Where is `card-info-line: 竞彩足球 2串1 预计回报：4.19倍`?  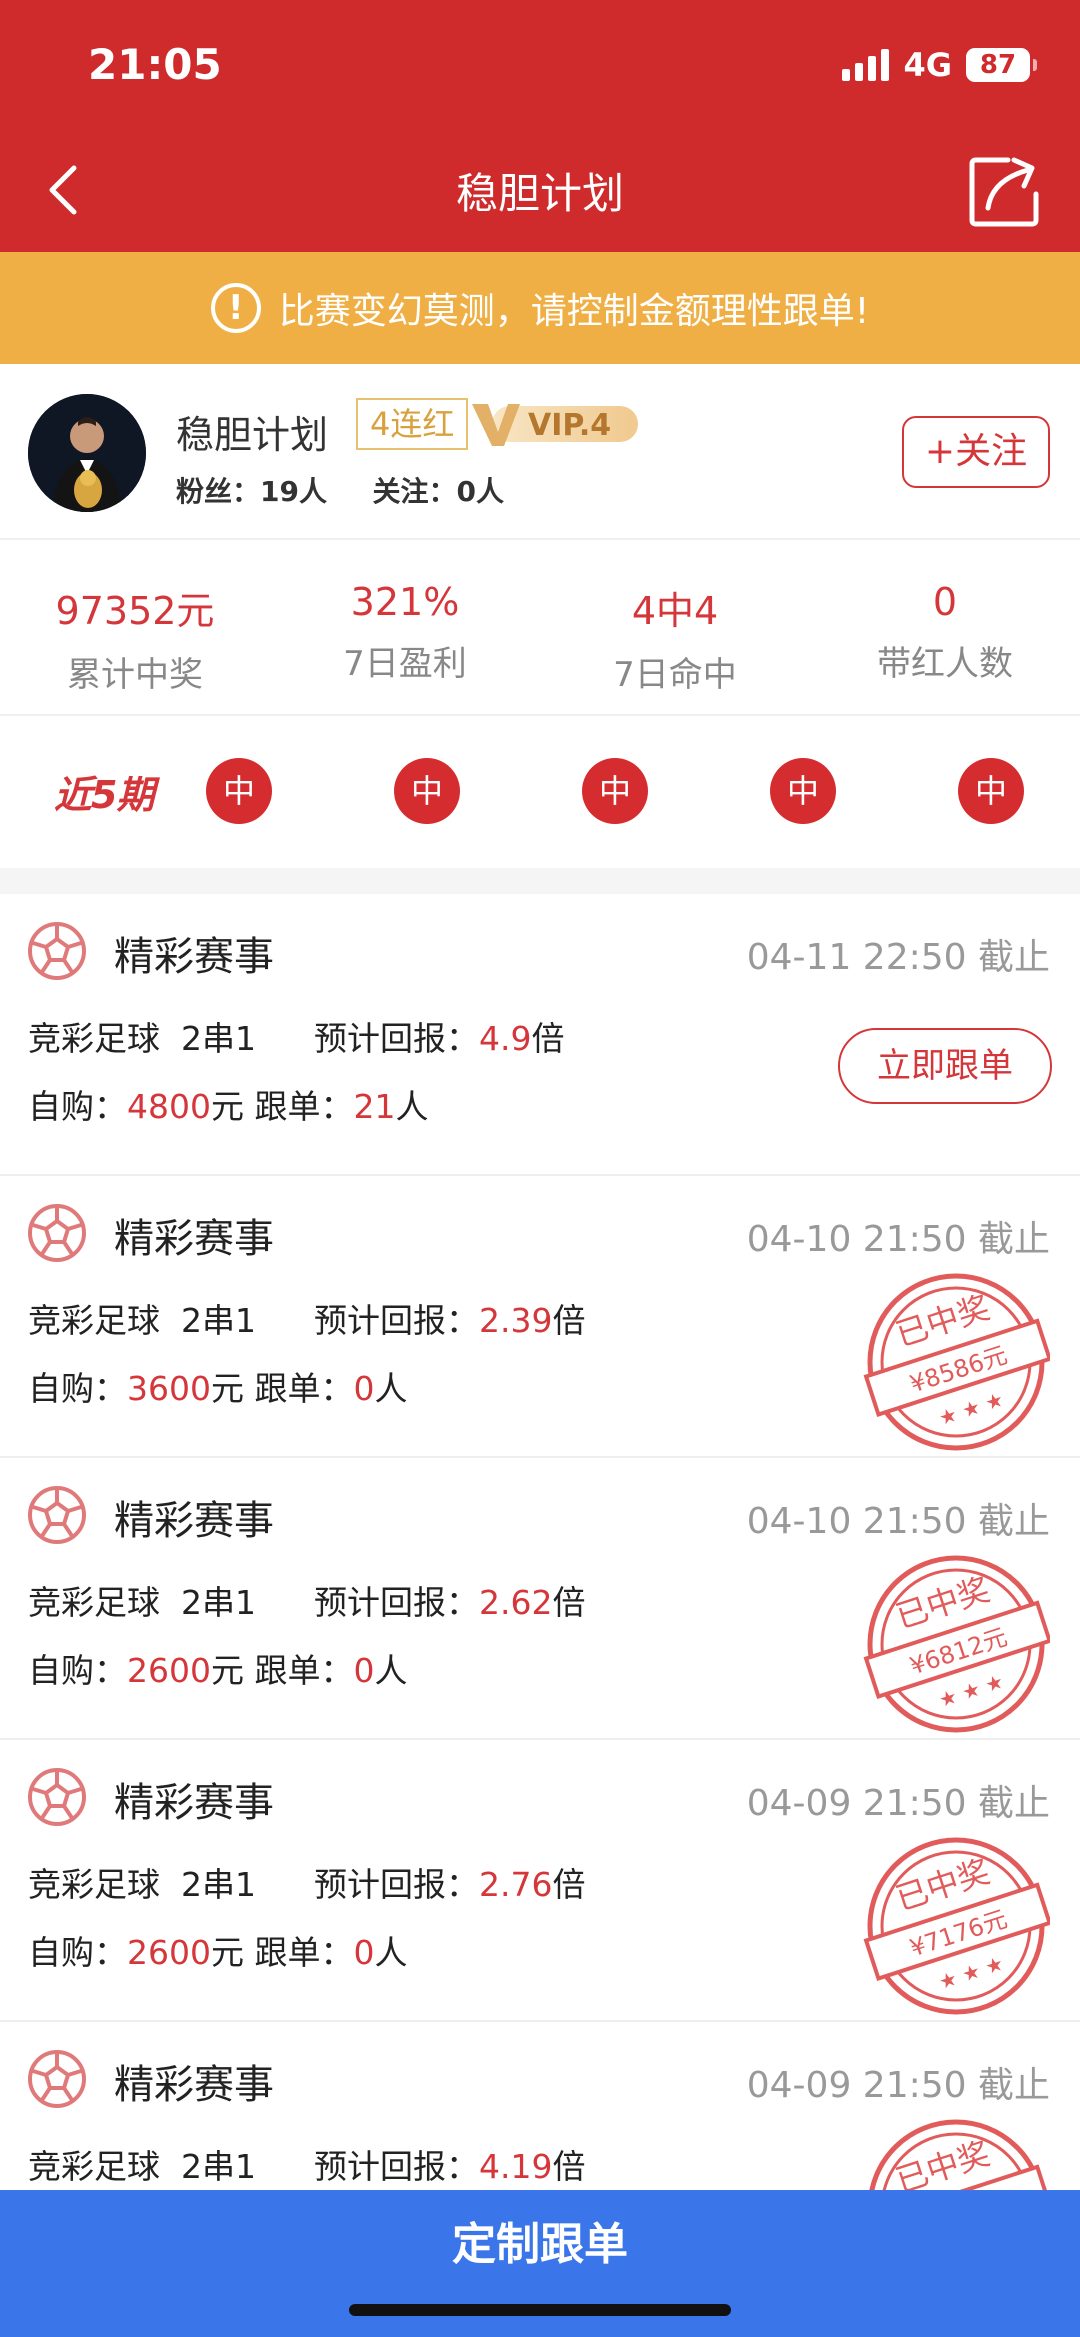 card-info-line: 竞彩足球 2串1 预计回报：4.19倍 is located at coordinates (307, 2166).